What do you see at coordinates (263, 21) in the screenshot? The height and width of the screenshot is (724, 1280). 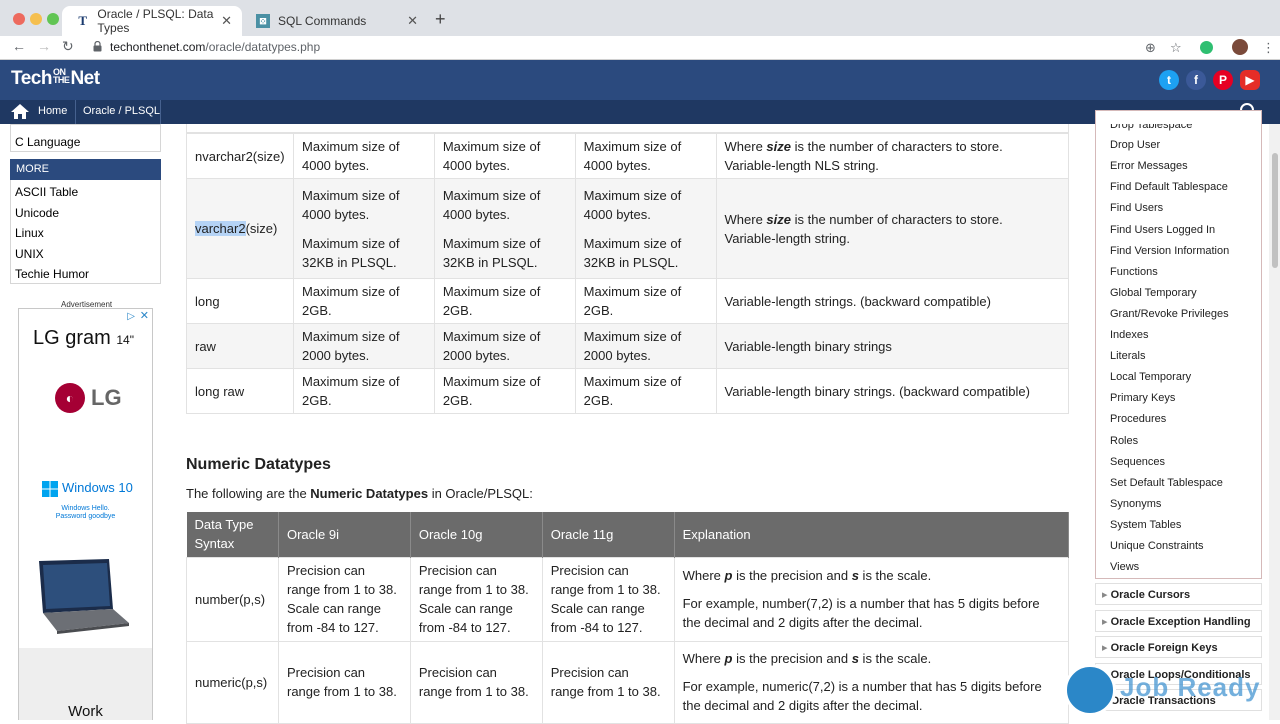 I see `sql-favicon-icon: ⊠` at bounding box center [263, 21].